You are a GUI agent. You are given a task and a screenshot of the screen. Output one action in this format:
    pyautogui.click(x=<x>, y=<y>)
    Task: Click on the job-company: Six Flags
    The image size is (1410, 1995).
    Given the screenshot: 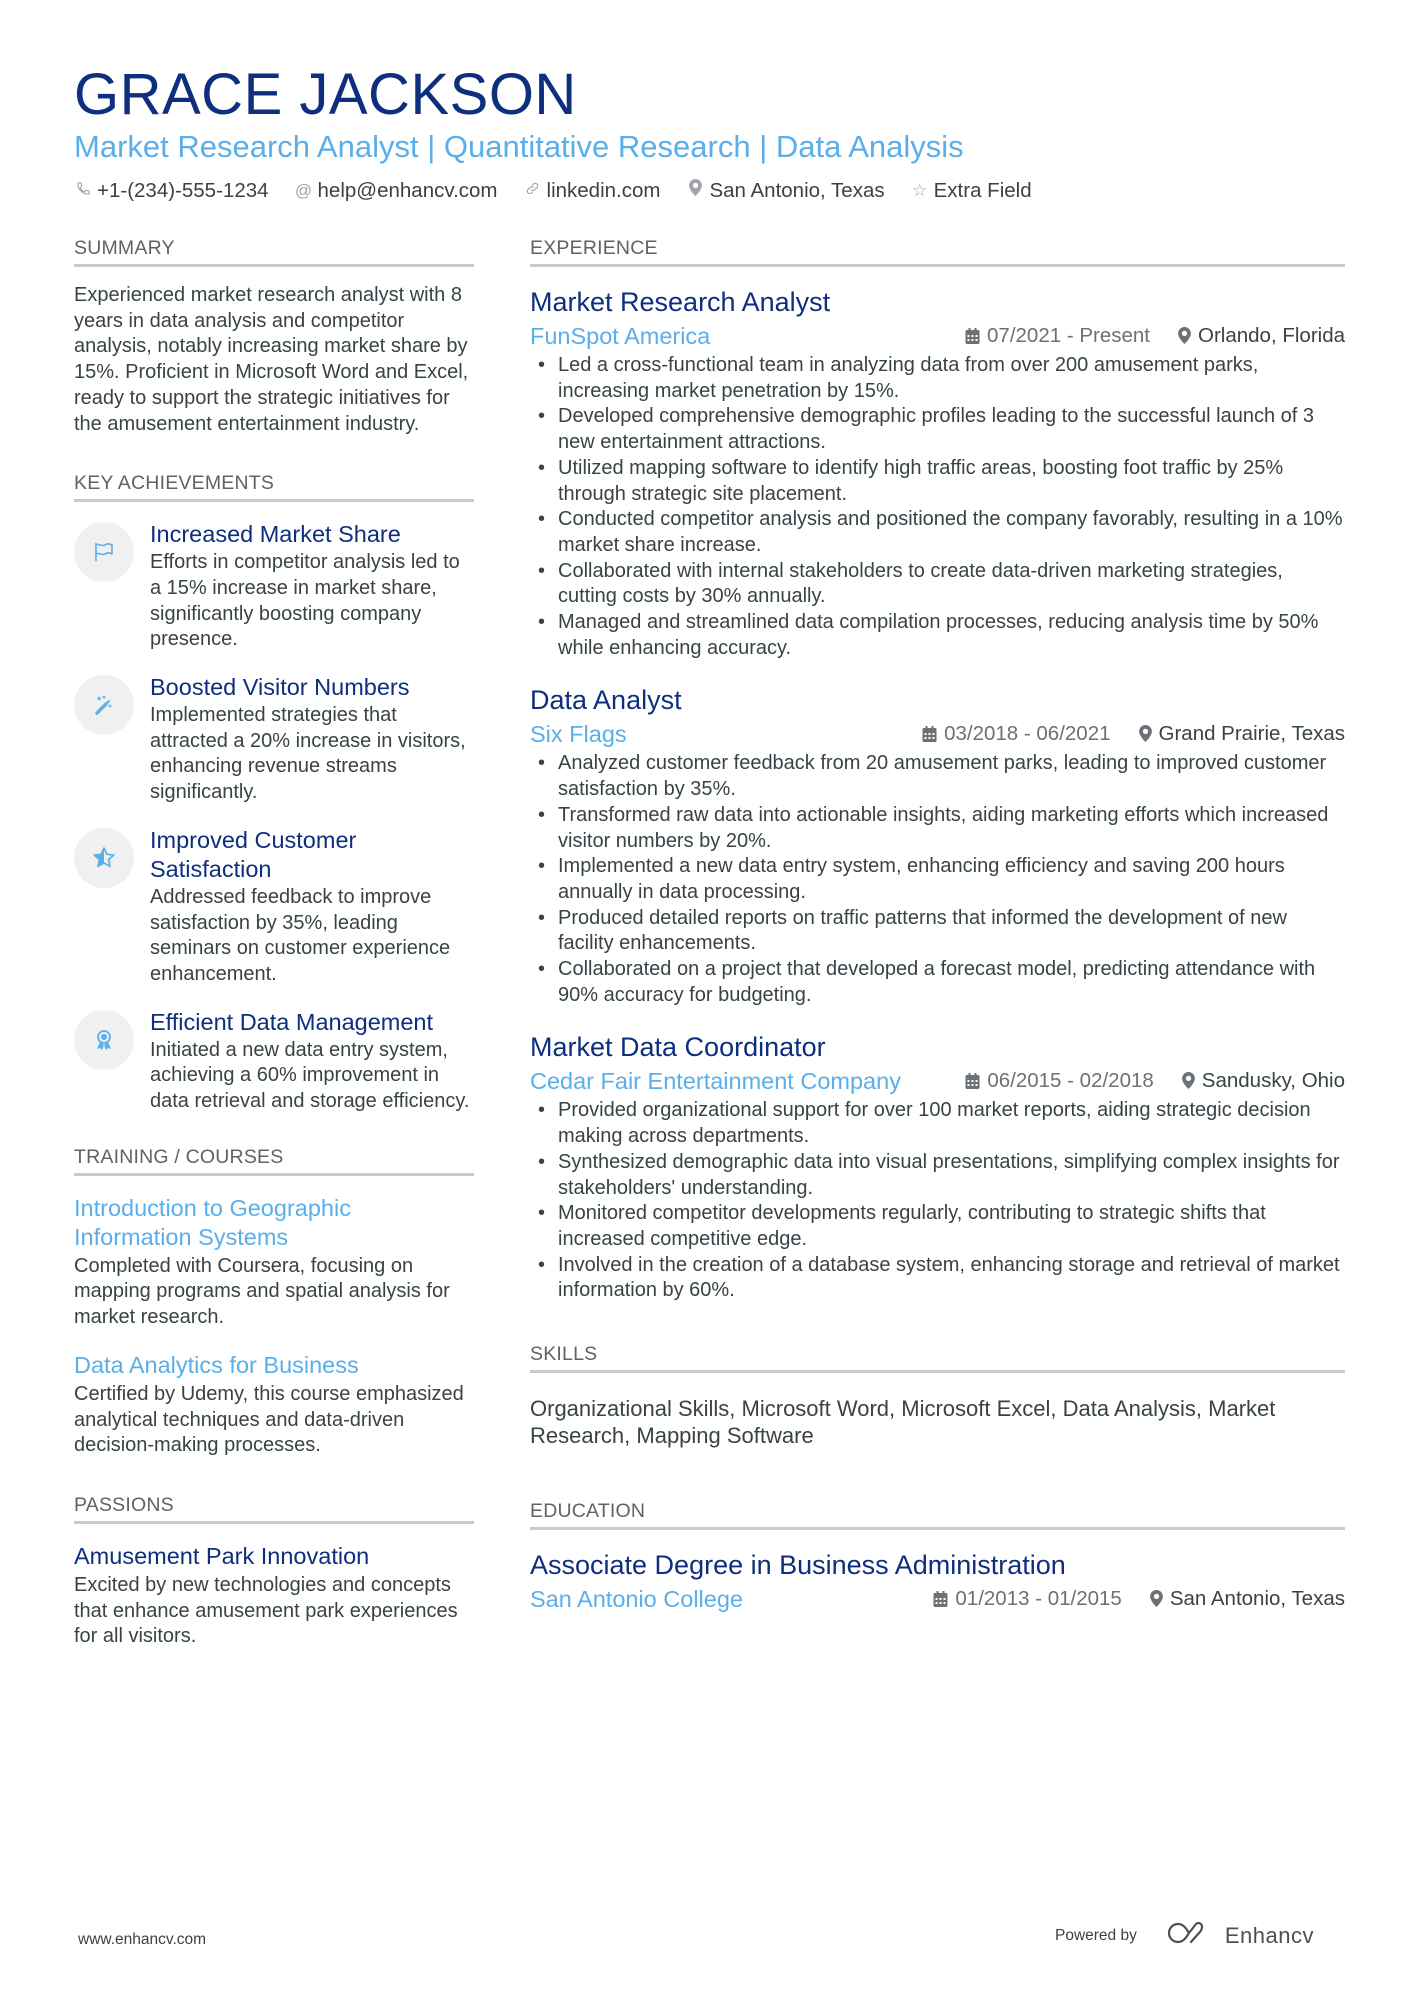 What is the action you would take?
    pyautogui.click(x=578, y=734)
    